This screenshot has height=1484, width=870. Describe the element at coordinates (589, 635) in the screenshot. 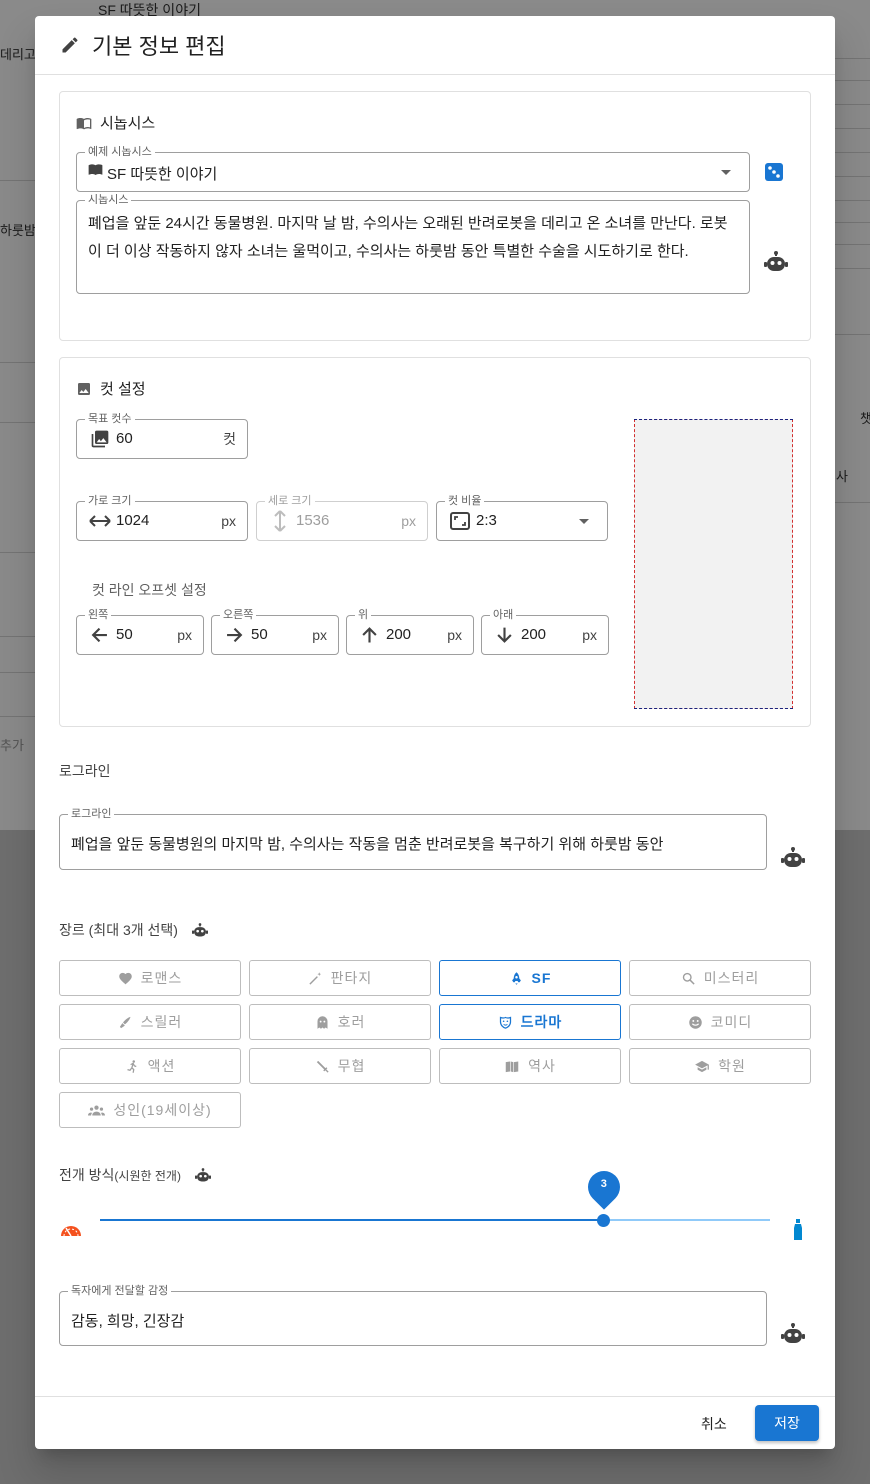

I see `offset-bottom-unit: px` at that location.